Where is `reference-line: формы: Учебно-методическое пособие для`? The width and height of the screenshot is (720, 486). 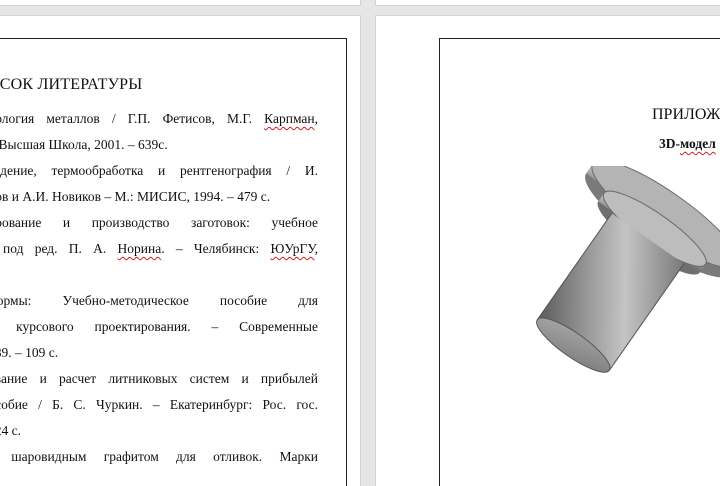
reference-line: формы: Учебно-методическое пособие для is located at coordinates (159, 300).